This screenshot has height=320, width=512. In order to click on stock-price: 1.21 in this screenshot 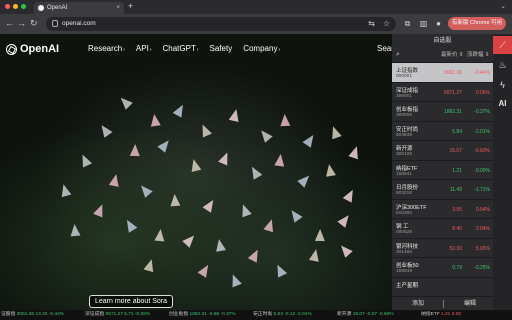, I will do `click(457, 170)`.